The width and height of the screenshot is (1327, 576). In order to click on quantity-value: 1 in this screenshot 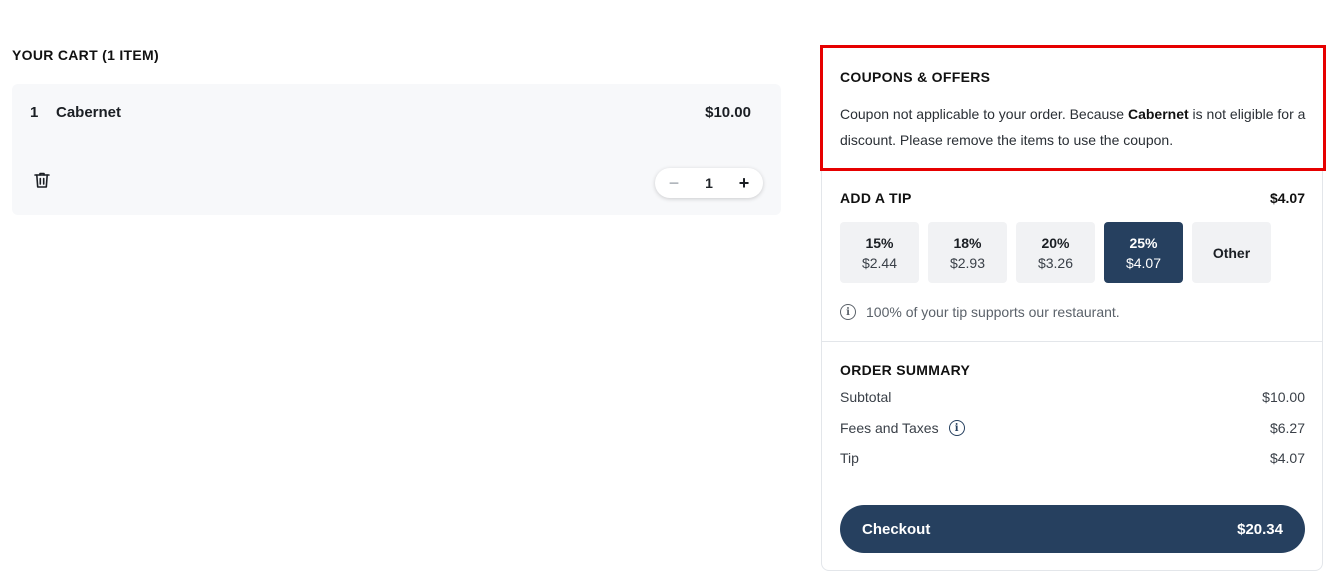, I will do `click(709, 183)`.